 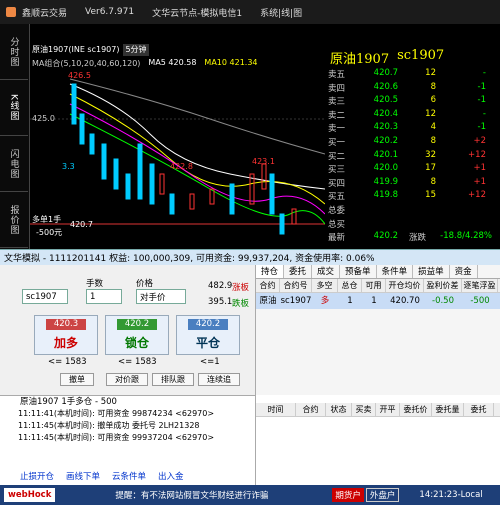 What do you see at coordinates (129, 476) in the screenshot?
I see `cloud-order-link: 云条件单` at bounding box center [129, 476].